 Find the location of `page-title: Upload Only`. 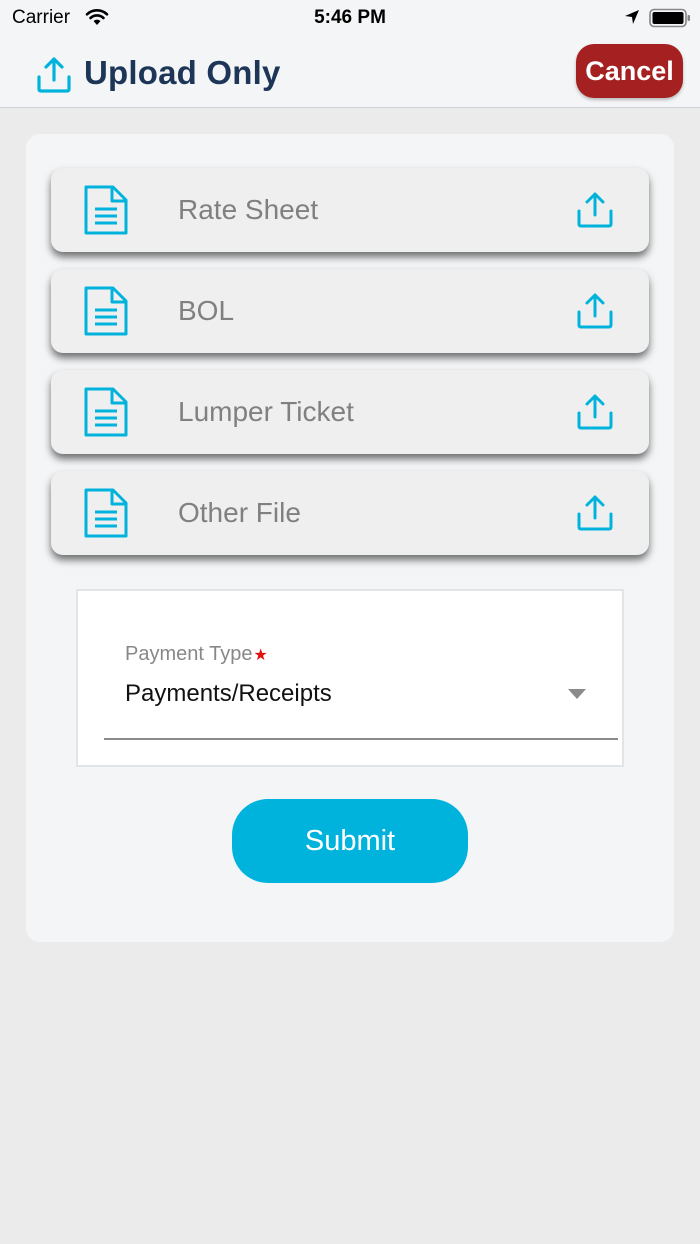

page-title: Upload Only is located at coordinates (182, 72).